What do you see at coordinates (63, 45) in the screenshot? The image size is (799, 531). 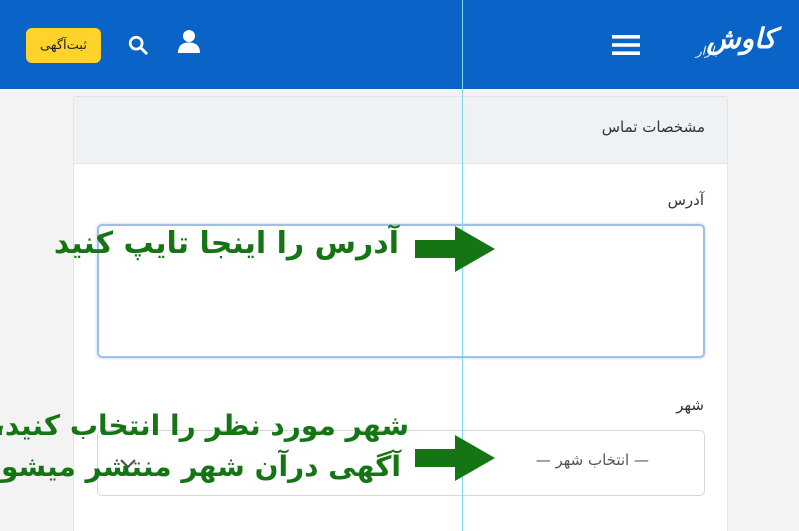 I see `post-ad-button: ثبت‌آگهی` at bounding box center [63, 45].